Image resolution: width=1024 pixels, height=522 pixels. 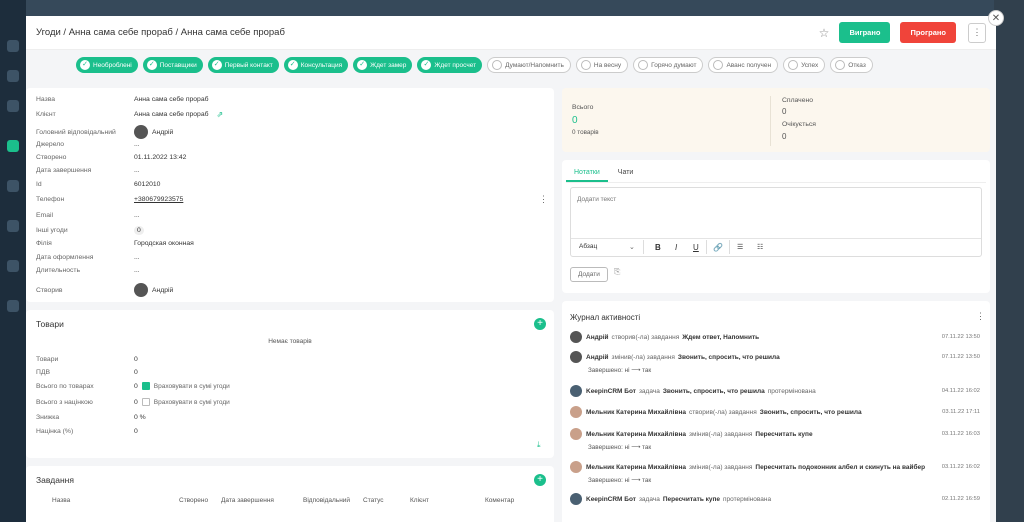 What do you see at coordinates (740, 247) in the screenshot?
I see `ordered-list-icon: ☰` at bounding box center [740, 247].